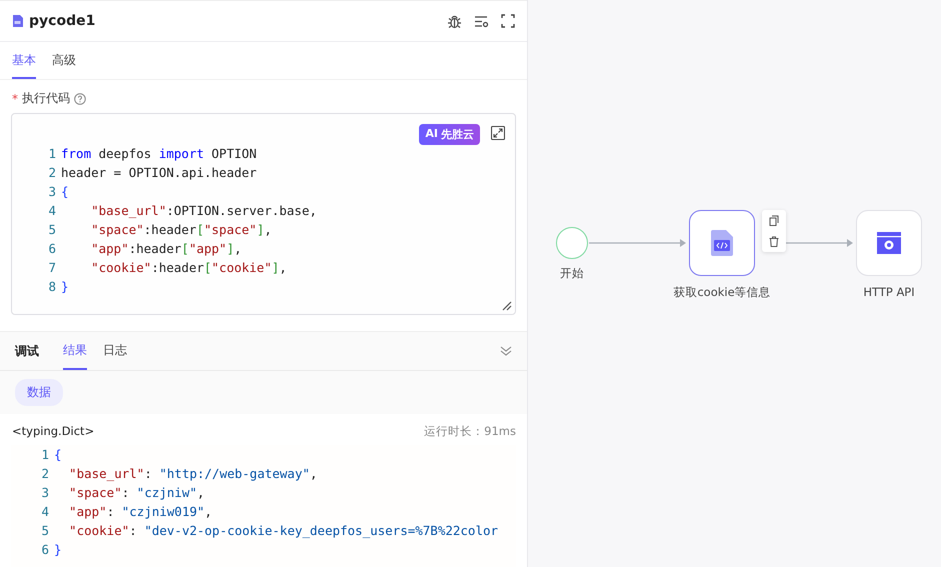 The image size is (941, 567). What do you see at coordinates (140, 511) in the screenshot?
I see `code-line: "app": "czjniw019",` at bounding box center [140, 511].